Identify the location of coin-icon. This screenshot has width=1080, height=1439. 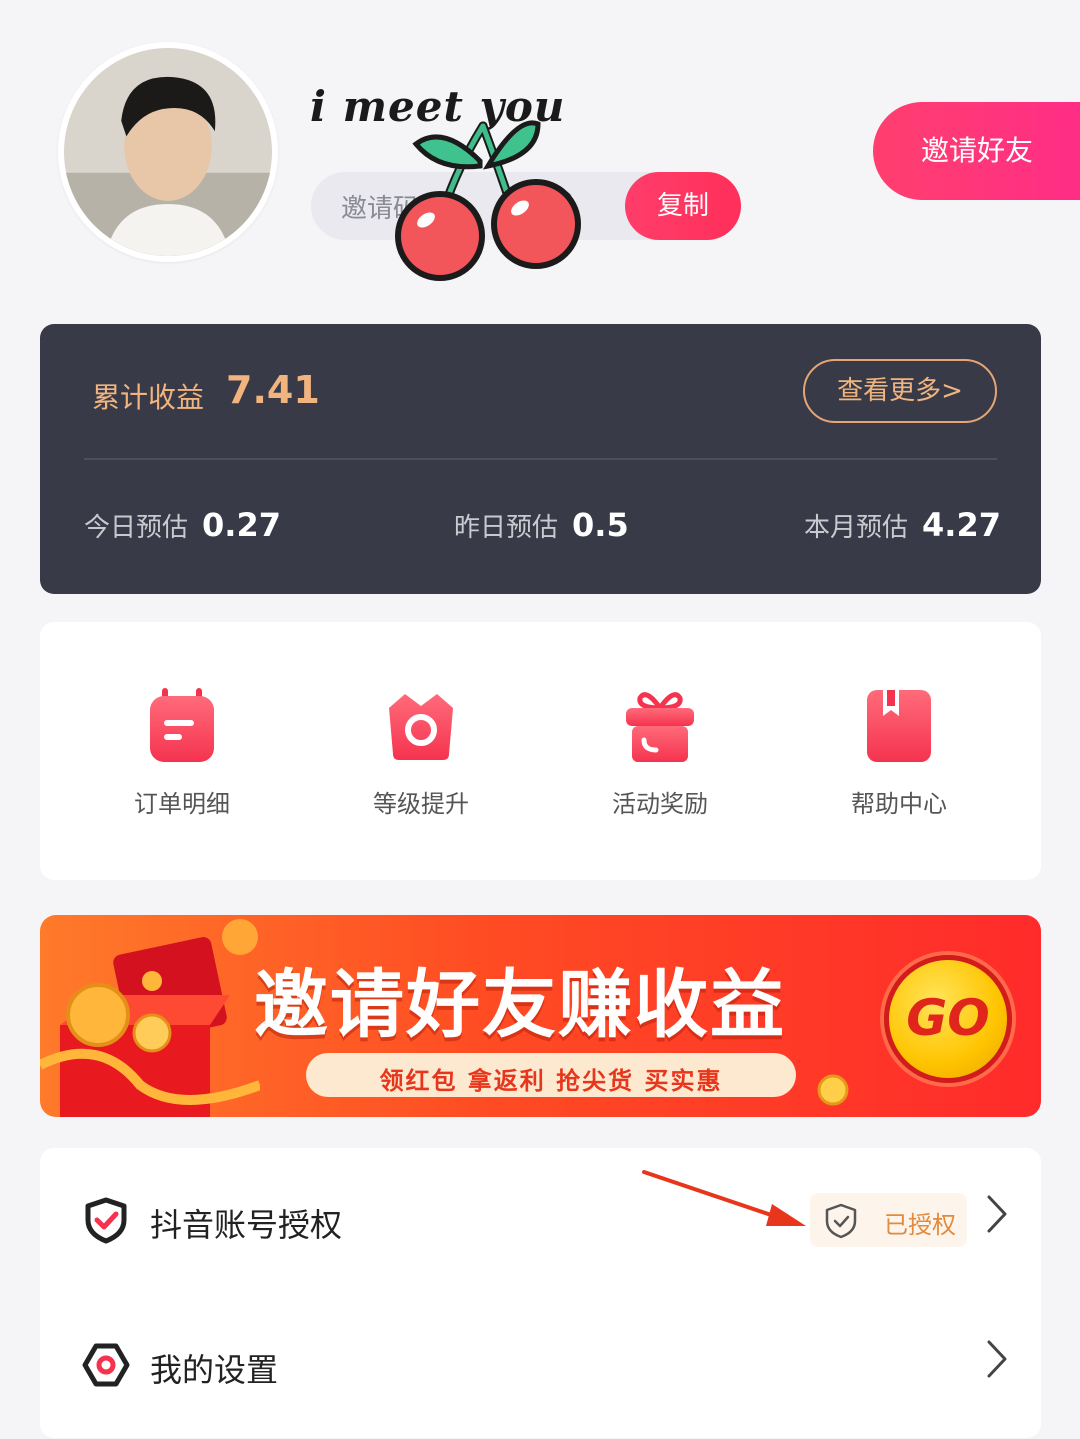
(833, 1090).